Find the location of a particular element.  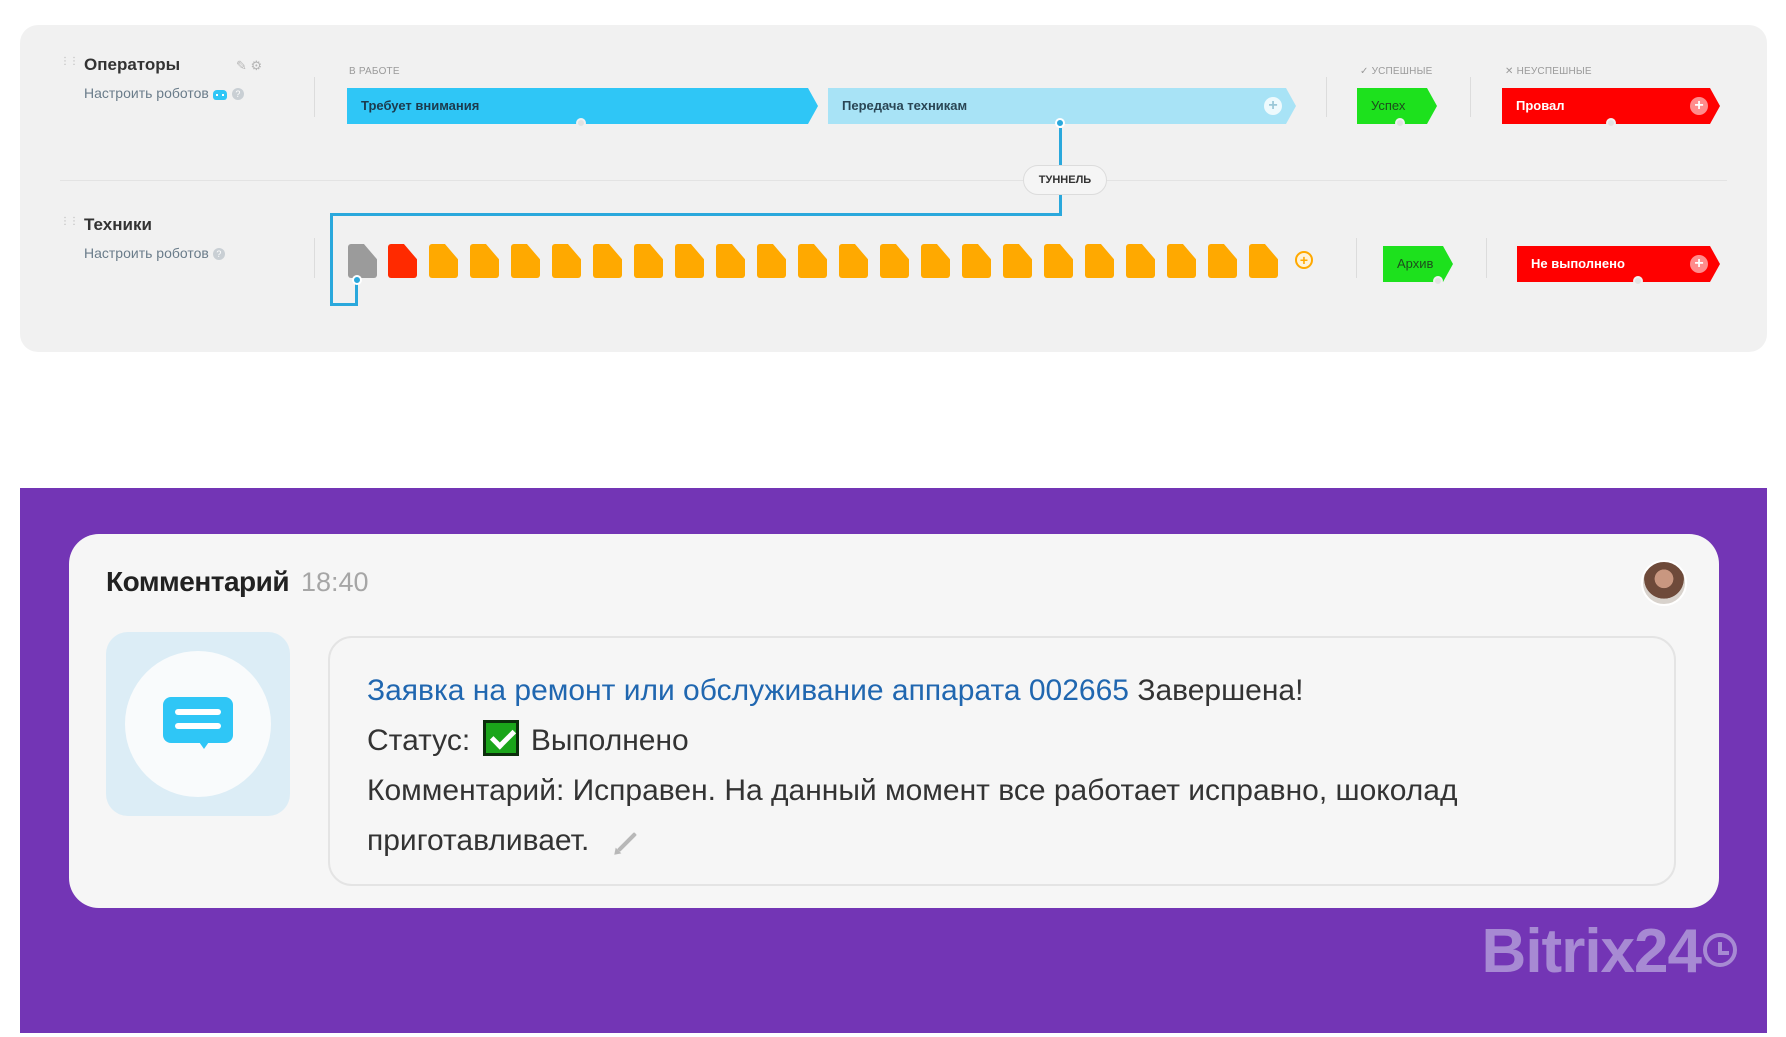

operators-robots-link: Настроить роботов? is located at coordinates (164, 93).